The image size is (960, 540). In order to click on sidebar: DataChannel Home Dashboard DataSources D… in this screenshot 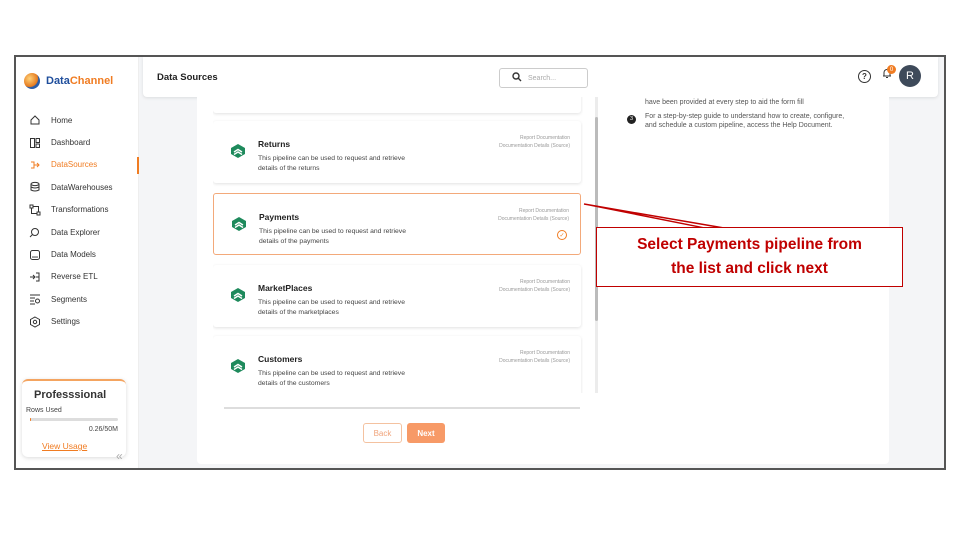, I will do `click(77, 262)`.